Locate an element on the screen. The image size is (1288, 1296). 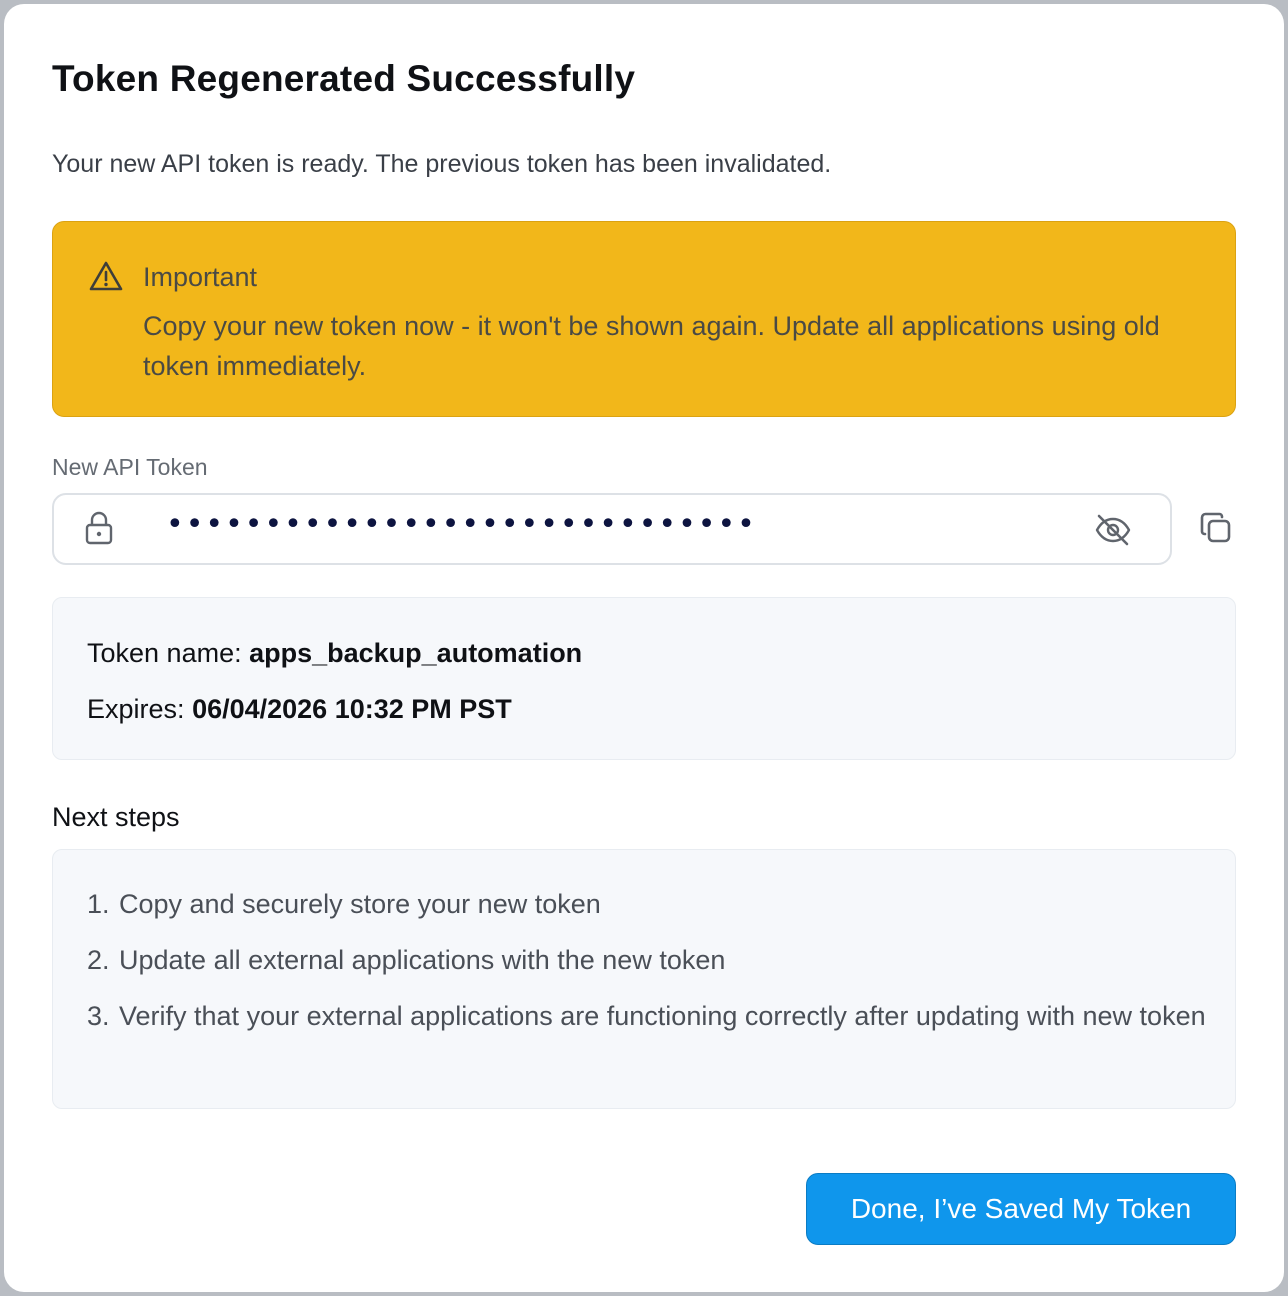
step-text: Copy and securely store your new token is located at coordinates (360, 904).